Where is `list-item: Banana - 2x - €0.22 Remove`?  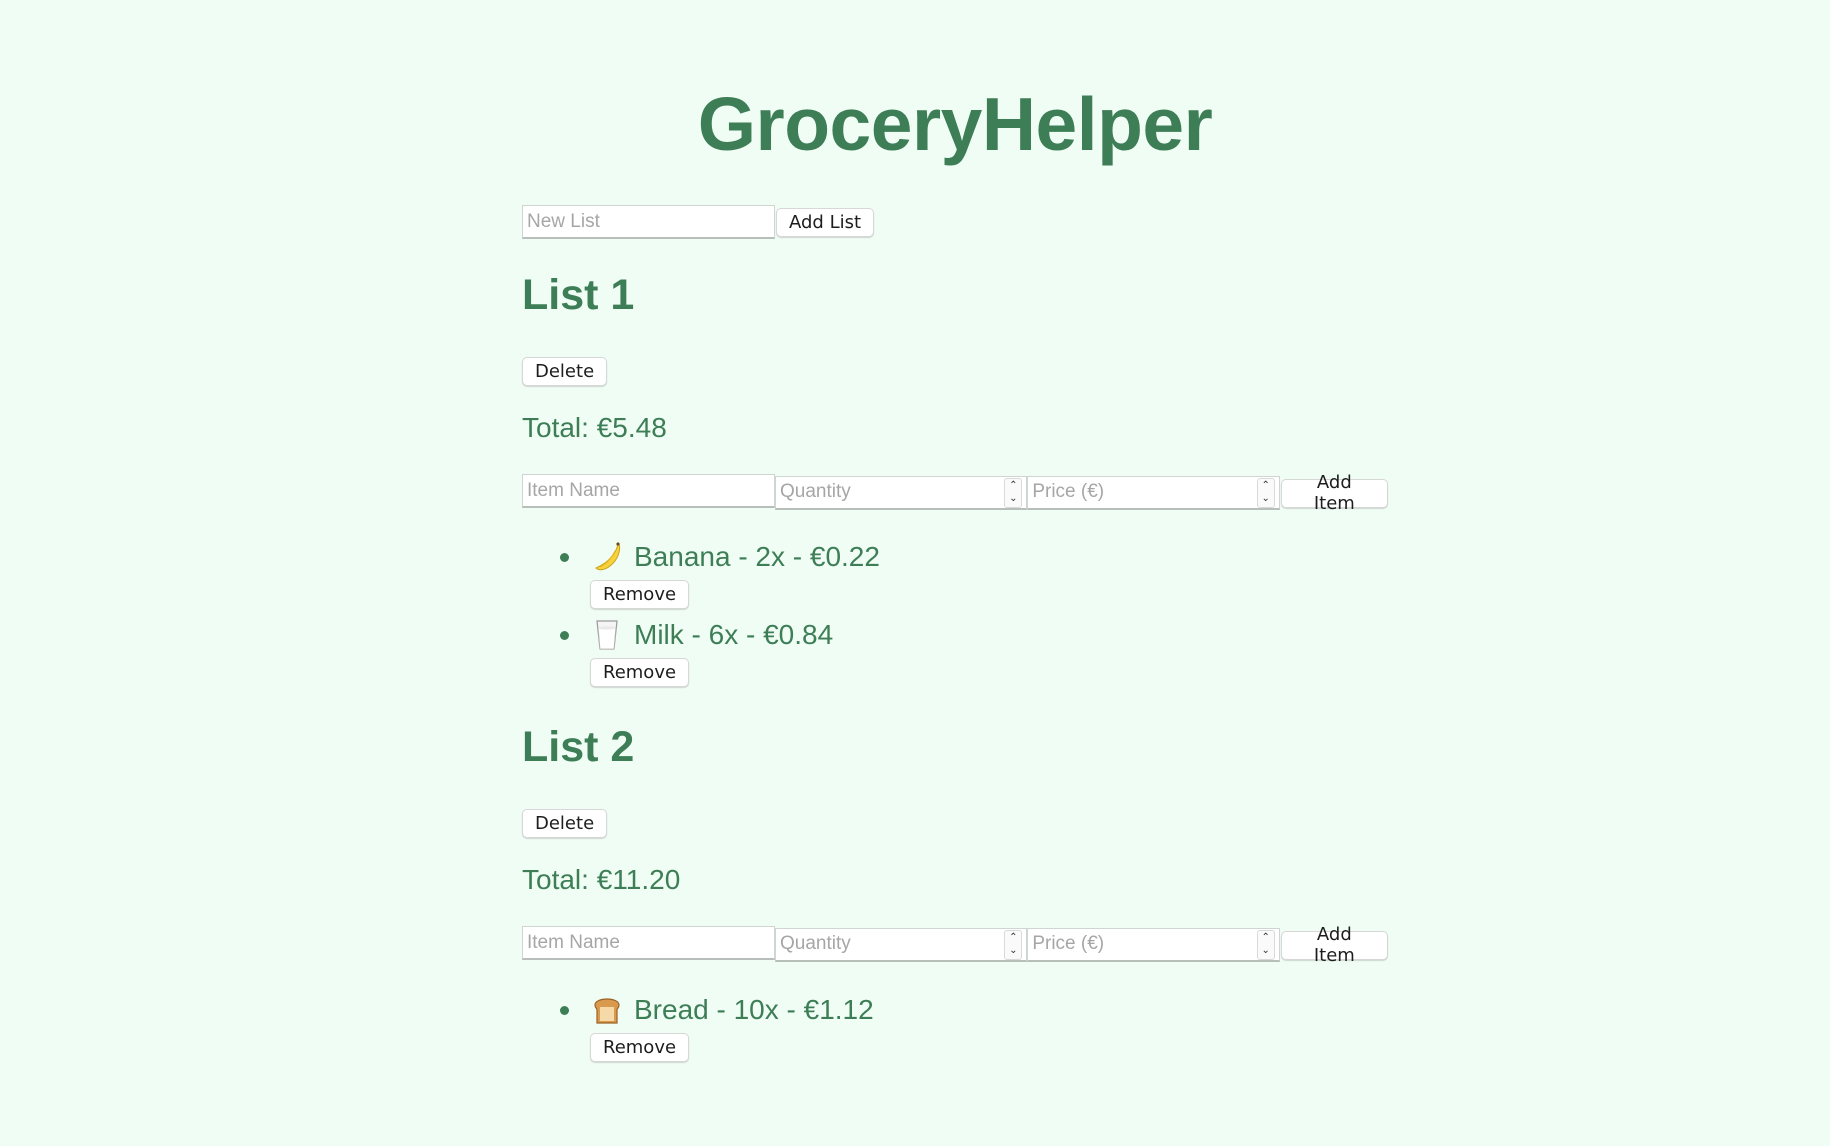 list-item: Banana - 2x - €0.22 Remove is located at coordinates (701, 574).